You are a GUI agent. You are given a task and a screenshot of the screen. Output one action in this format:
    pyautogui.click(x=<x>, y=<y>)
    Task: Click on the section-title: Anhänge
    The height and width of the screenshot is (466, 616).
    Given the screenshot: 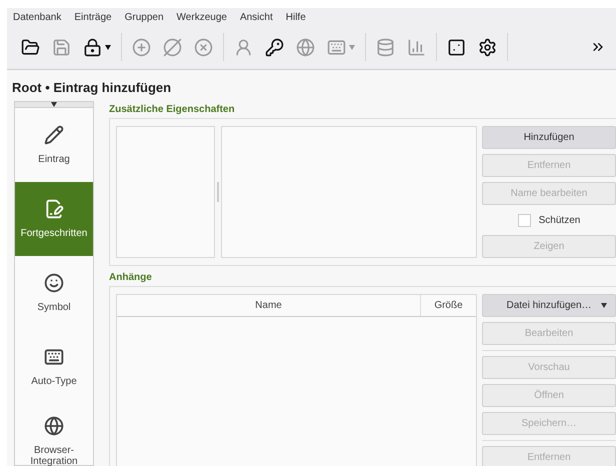 What is the action you would take?
    pyautogui.click(x=131, y=278)
    